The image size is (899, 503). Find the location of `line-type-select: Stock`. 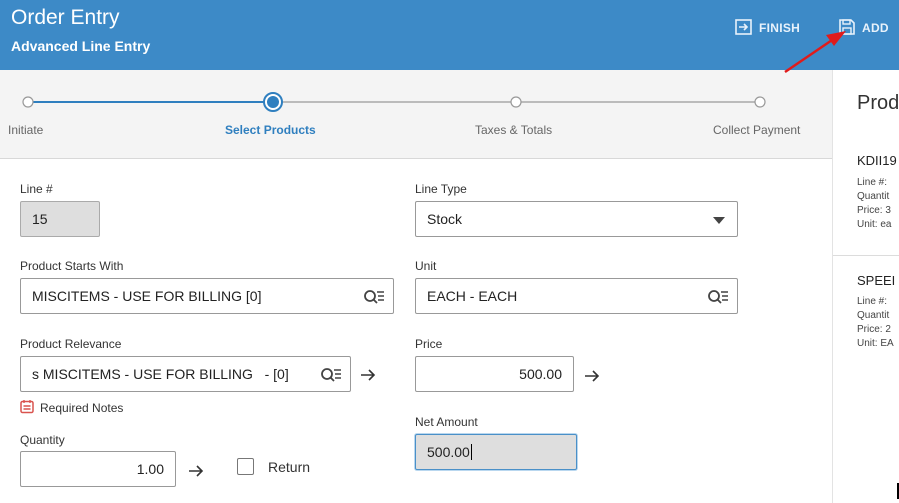

line-type-select: Stock is located at coordinates (576, 219).